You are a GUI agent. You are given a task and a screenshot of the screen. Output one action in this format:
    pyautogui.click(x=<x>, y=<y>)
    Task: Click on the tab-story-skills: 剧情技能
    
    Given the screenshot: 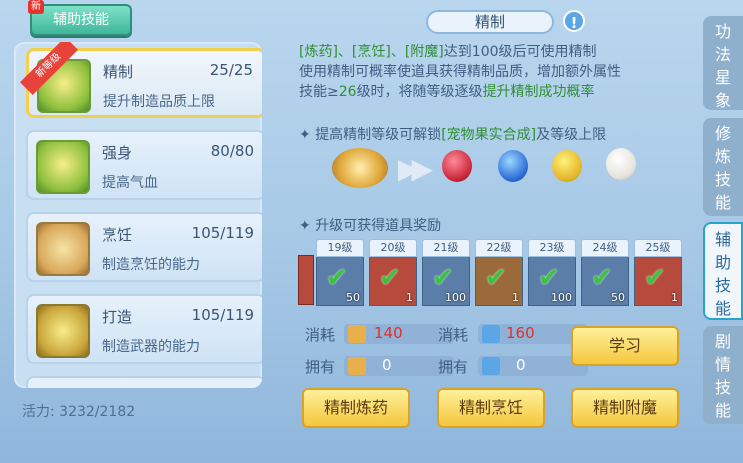 What is the action you would take?
    pyautogui.click(x=723, y=375)
    